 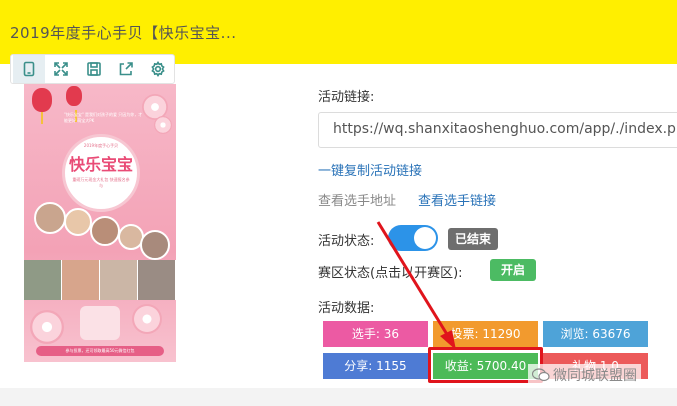 I want to click on activity-link-label: 活动链接:, so click(x=346, y=97).